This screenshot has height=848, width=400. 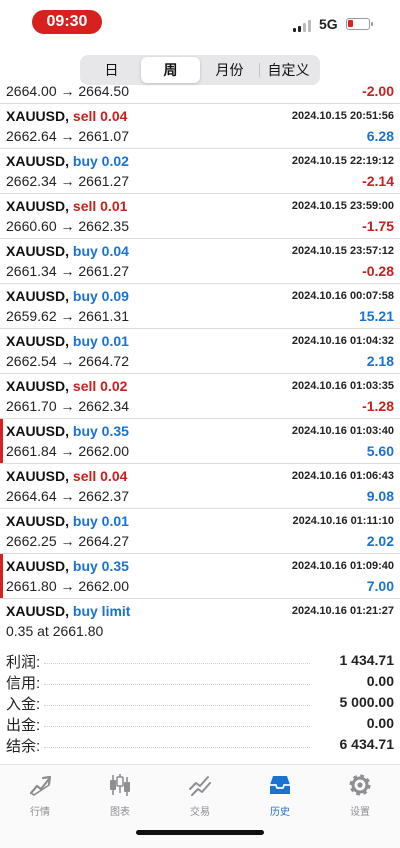 I want to click on tab-settings: 设置, so click(x=360, y=796).